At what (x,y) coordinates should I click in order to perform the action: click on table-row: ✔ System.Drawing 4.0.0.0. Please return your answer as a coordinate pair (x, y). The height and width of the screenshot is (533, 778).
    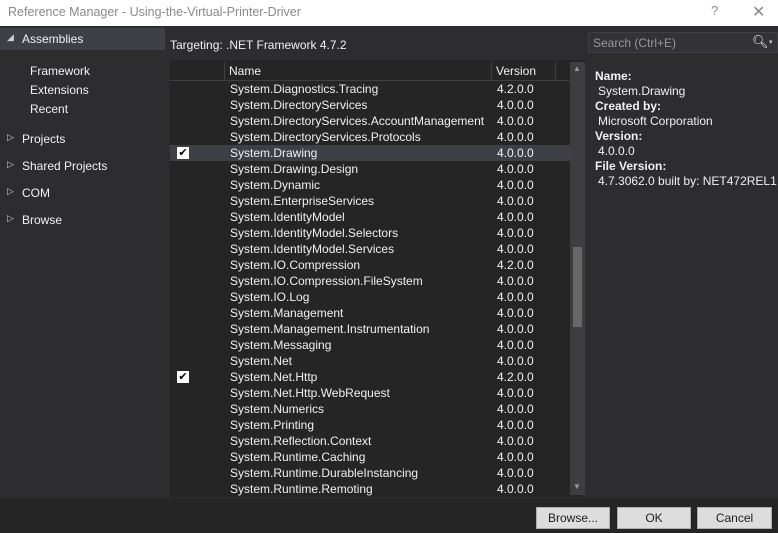
    Looking at the image, I should click on (370, 153).